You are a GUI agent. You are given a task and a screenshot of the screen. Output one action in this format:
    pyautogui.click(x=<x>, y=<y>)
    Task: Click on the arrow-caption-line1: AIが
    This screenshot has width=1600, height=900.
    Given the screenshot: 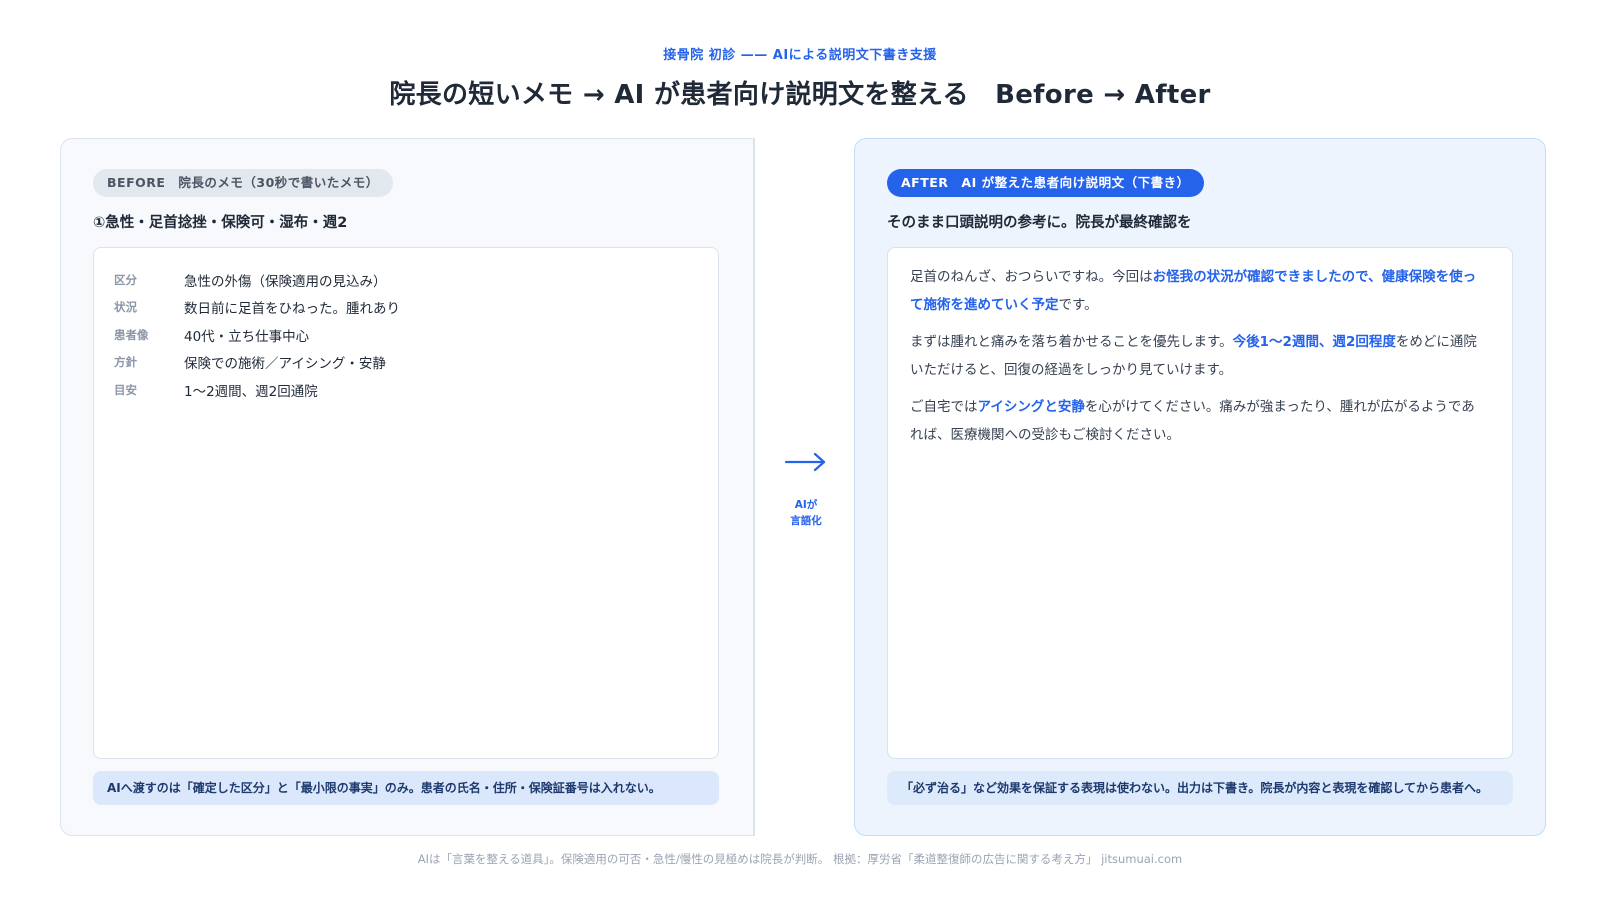 What is the action you would take?
    pyautogui.click(x=806, y=505)
    